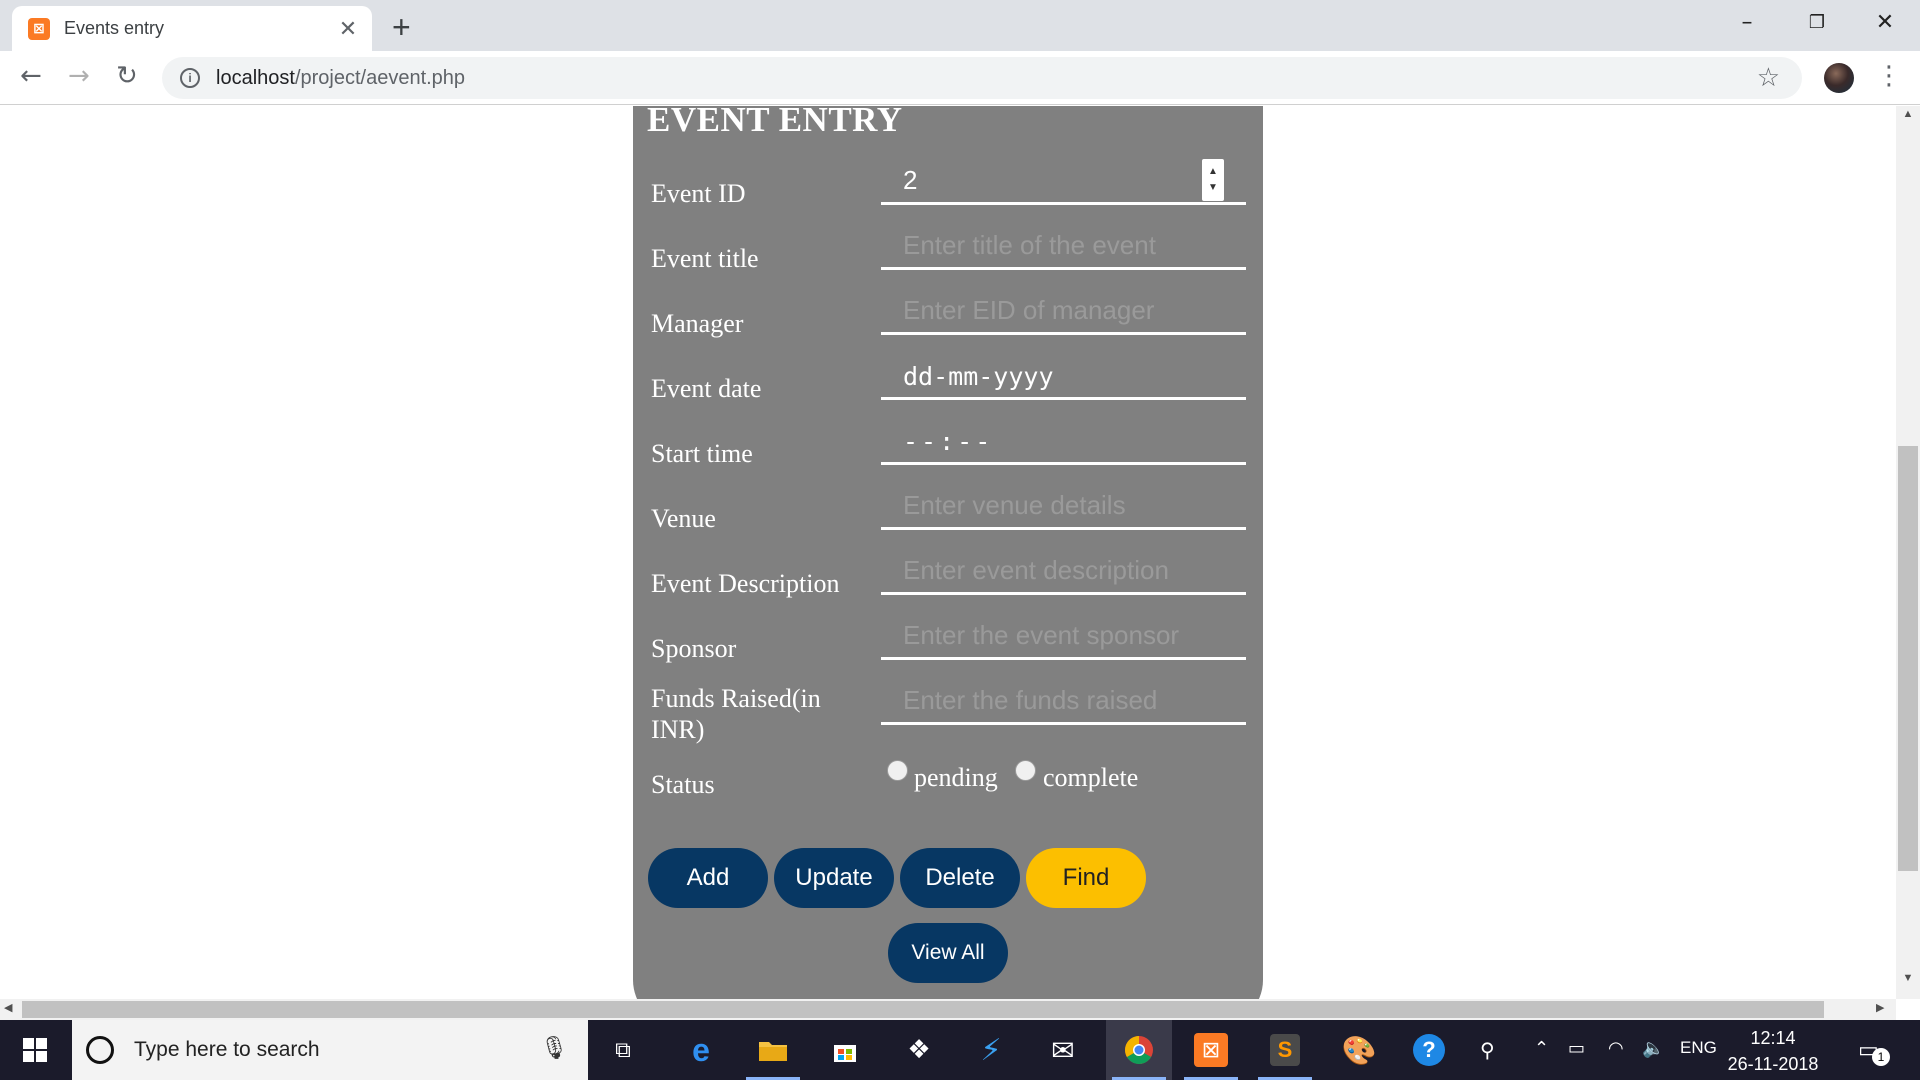  I want to click on forward-arrow-icon: →, so click(79, 76).